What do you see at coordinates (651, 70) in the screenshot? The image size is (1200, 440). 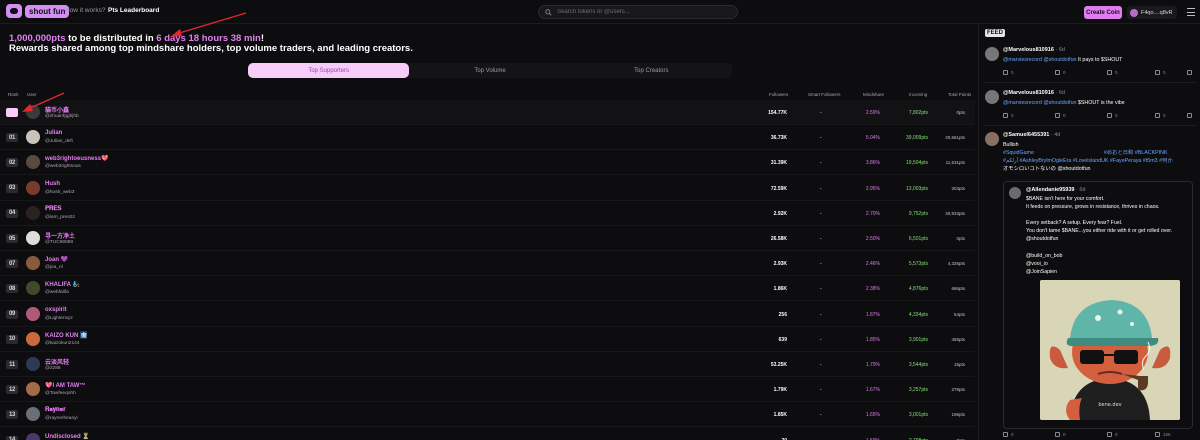 I see `tab-top-creators: Top Creators` at bounding box center [651, 70].